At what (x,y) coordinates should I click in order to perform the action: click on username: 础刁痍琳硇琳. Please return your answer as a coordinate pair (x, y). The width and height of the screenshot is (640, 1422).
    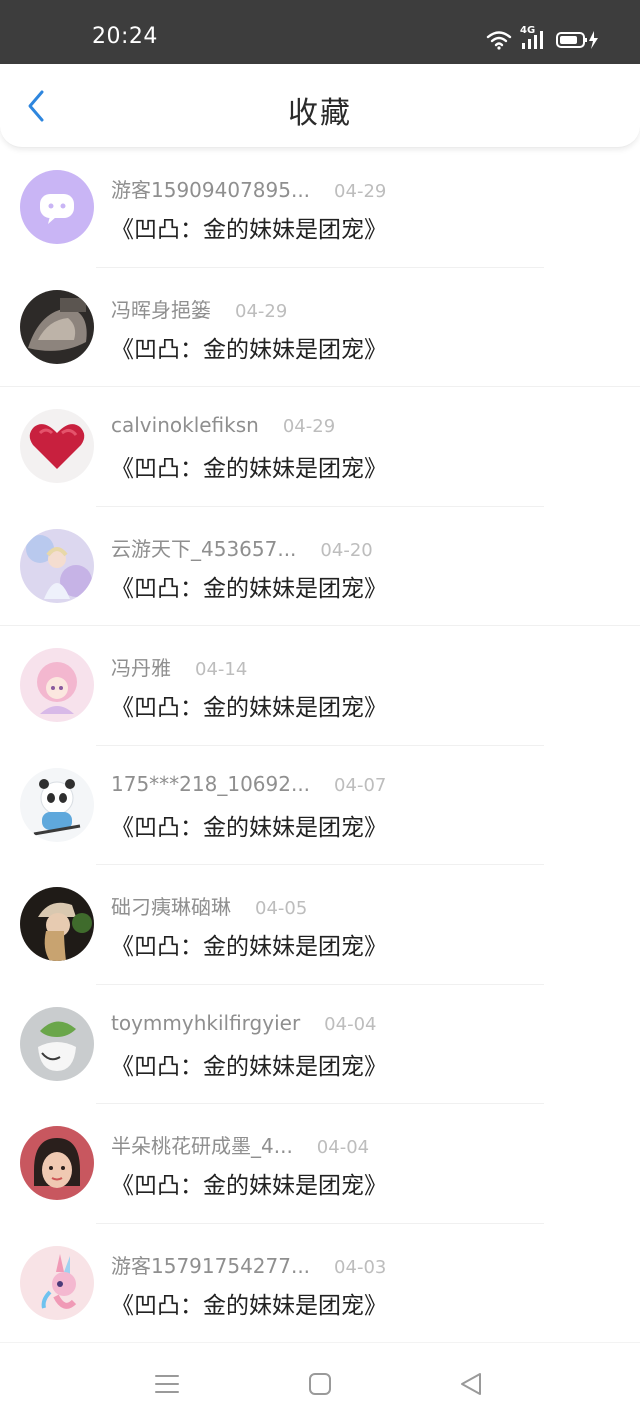
    Looking at the image, I should click on (171, 907).